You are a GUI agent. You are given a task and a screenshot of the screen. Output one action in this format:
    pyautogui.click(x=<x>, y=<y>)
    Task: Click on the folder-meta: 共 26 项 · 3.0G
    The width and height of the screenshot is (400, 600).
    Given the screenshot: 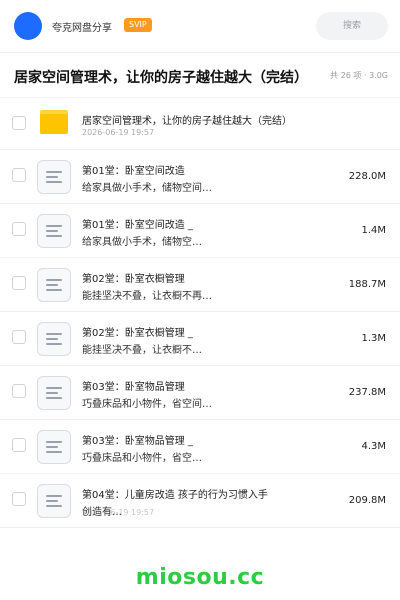 What is the action you would take?
    pyautogui.click(x=359, y=75)
    